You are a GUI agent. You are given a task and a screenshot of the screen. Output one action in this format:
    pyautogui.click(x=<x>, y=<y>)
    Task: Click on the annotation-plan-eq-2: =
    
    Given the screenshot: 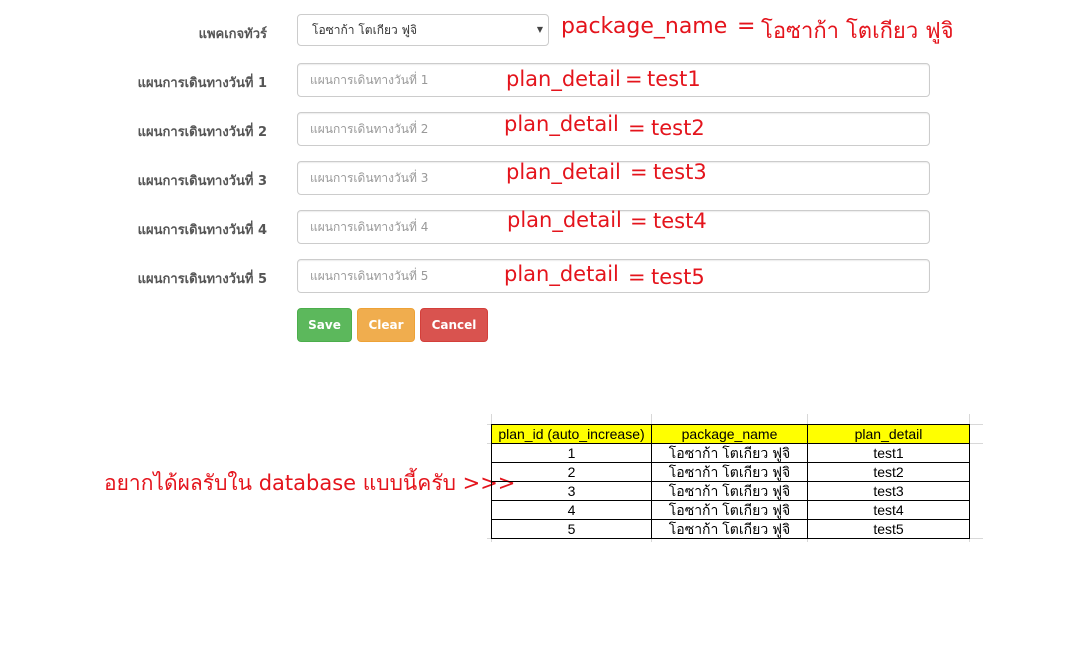 What is the action you would take?
    pyautogui.click(x=637, y=128)
    